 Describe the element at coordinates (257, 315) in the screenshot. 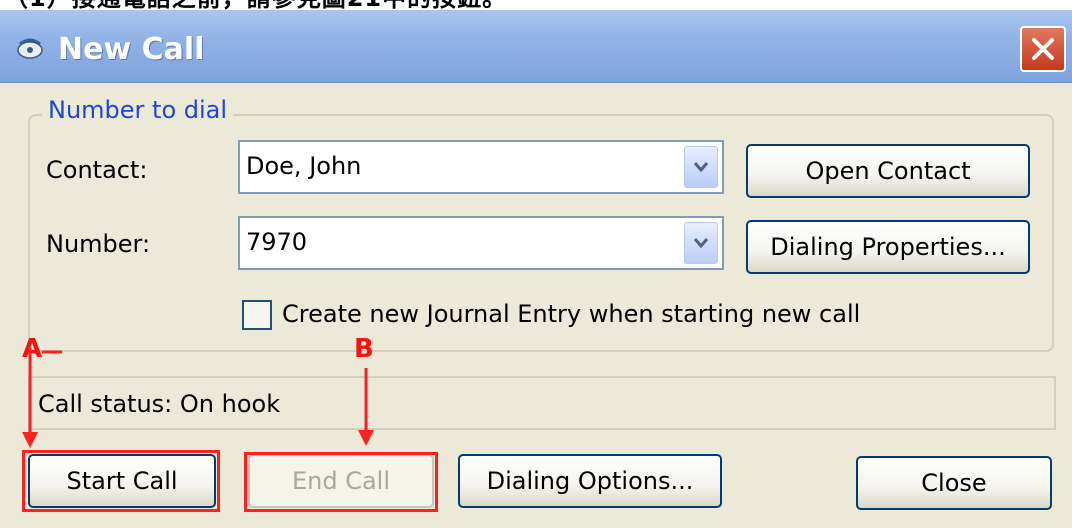

I see `journal-entry-checkbox` at that location.